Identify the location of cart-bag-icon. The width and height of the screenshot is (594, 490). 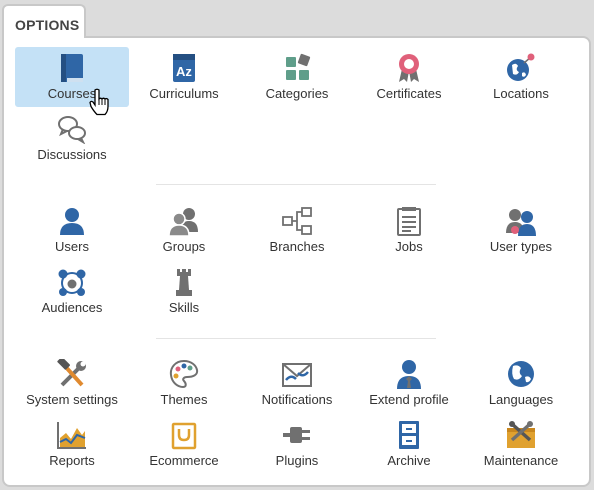
(184, 435).